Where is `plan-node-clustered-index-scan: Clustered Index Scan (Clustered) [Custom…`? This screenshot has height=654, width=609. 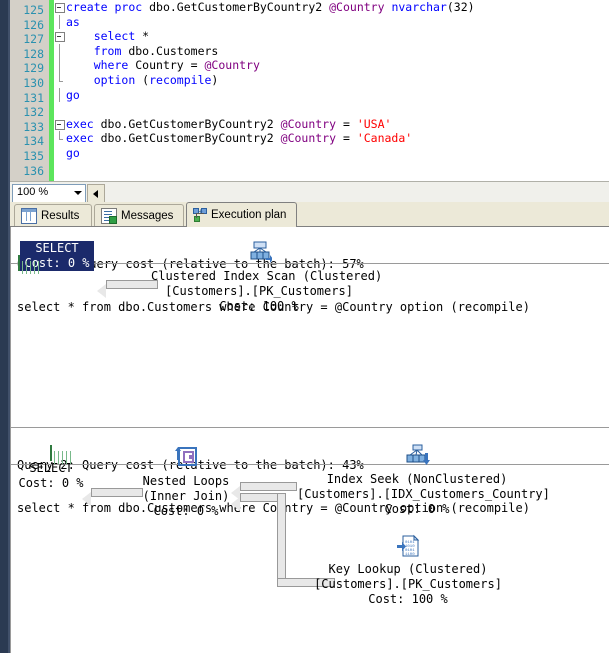 plan-node-clustered-index-scan: Clustered Index Scan (Clustered) [Custom… is located at coordinates (267, 277).